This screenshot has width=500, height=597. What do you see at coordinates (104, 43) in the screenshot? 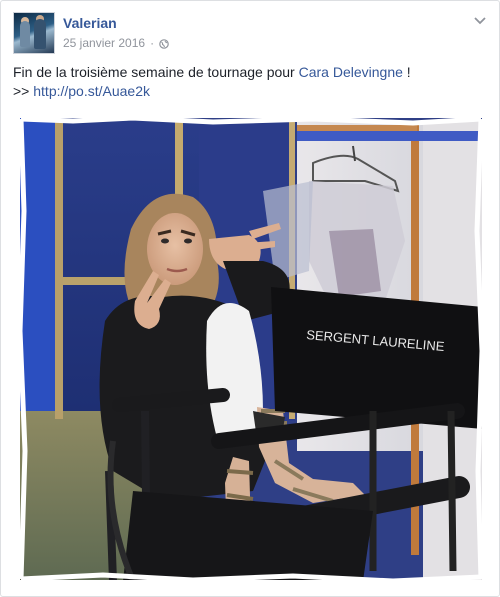
I see `post-date: 25 janvier 2016` at bounding box center [104, 43].